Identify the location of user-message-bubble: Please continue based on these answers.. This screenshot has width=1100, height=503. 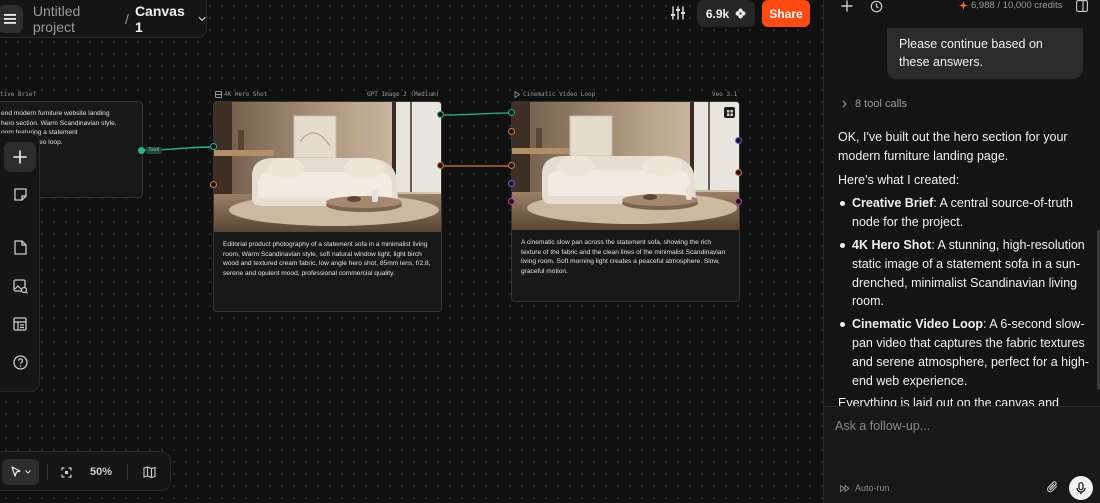
(985, 53).